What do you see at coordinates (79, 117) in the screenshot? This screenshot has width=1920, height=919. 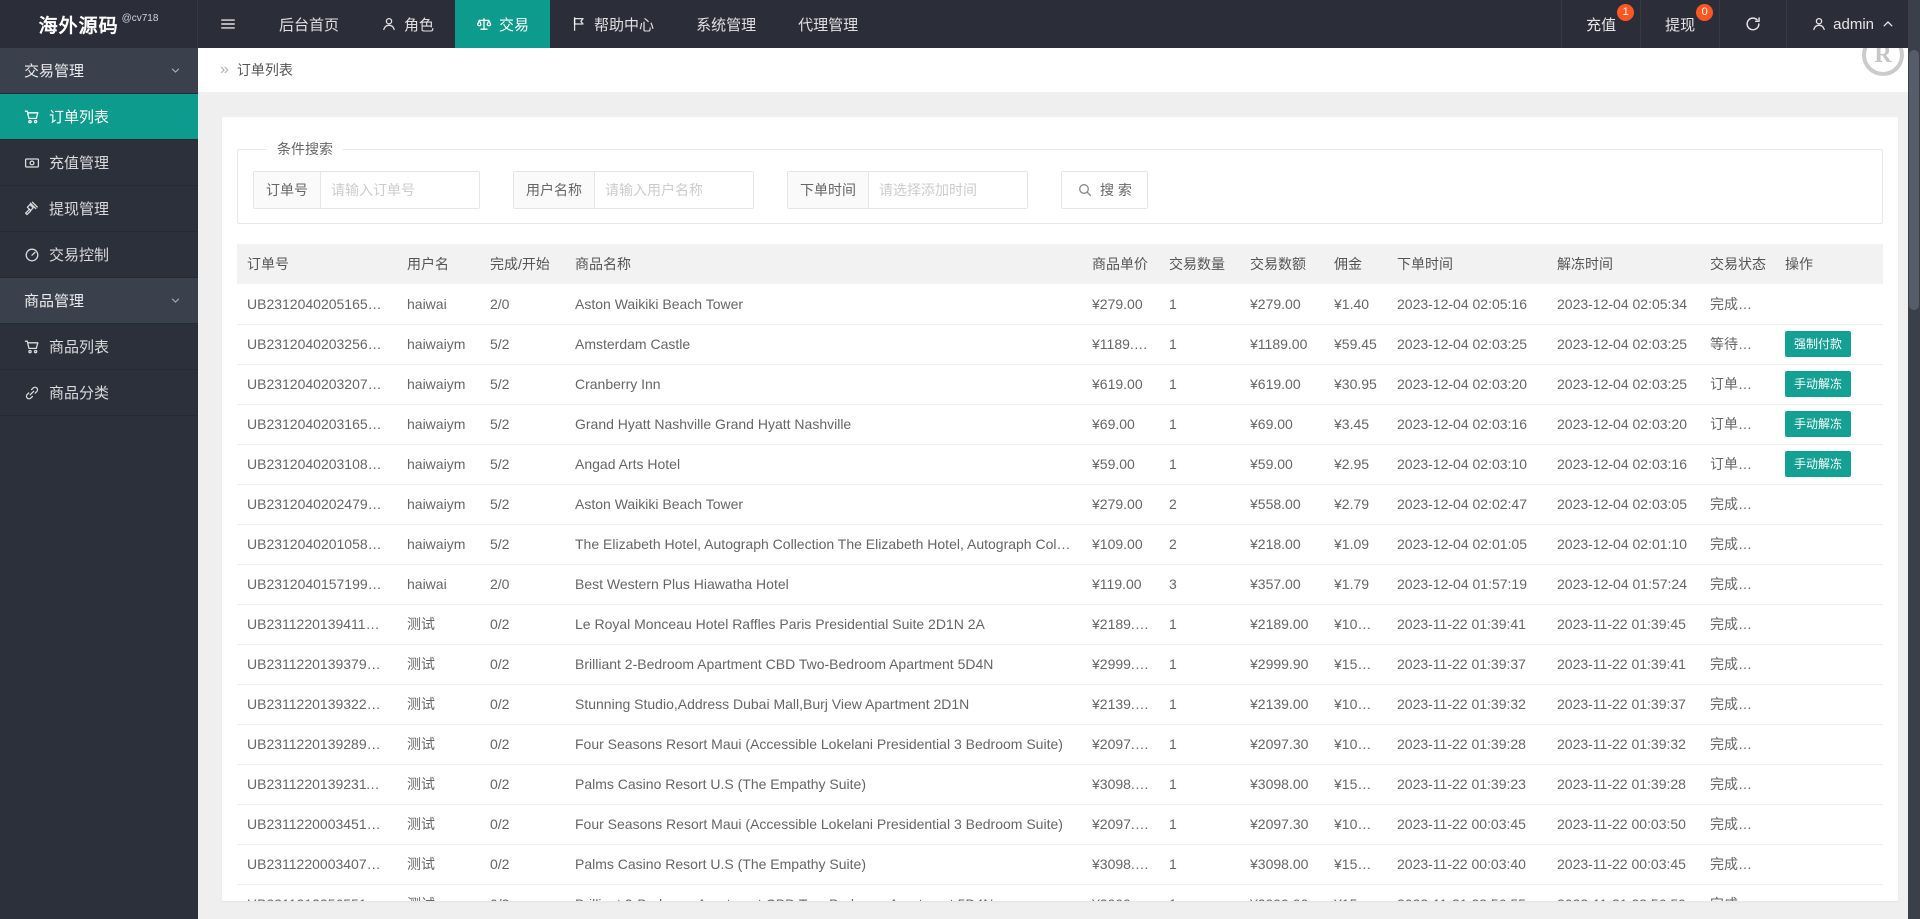 I see `sidebar-item-label: 订单列表` at bounding box center [79, 117].